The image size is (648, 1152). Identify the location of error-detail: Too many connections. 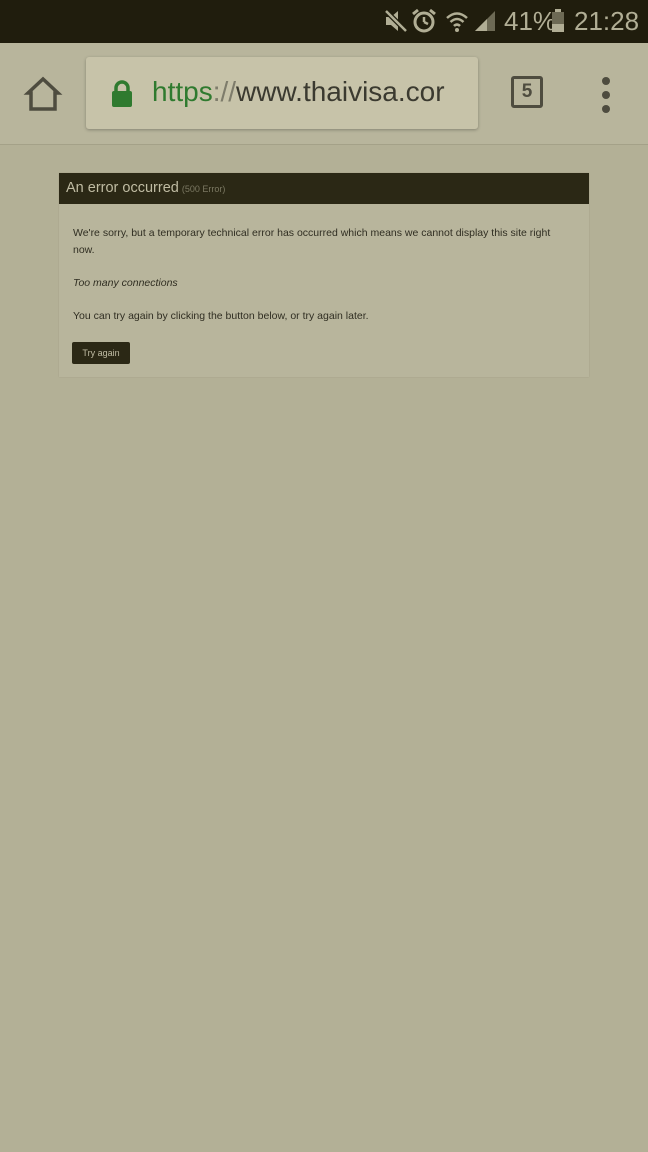
(125, 283).